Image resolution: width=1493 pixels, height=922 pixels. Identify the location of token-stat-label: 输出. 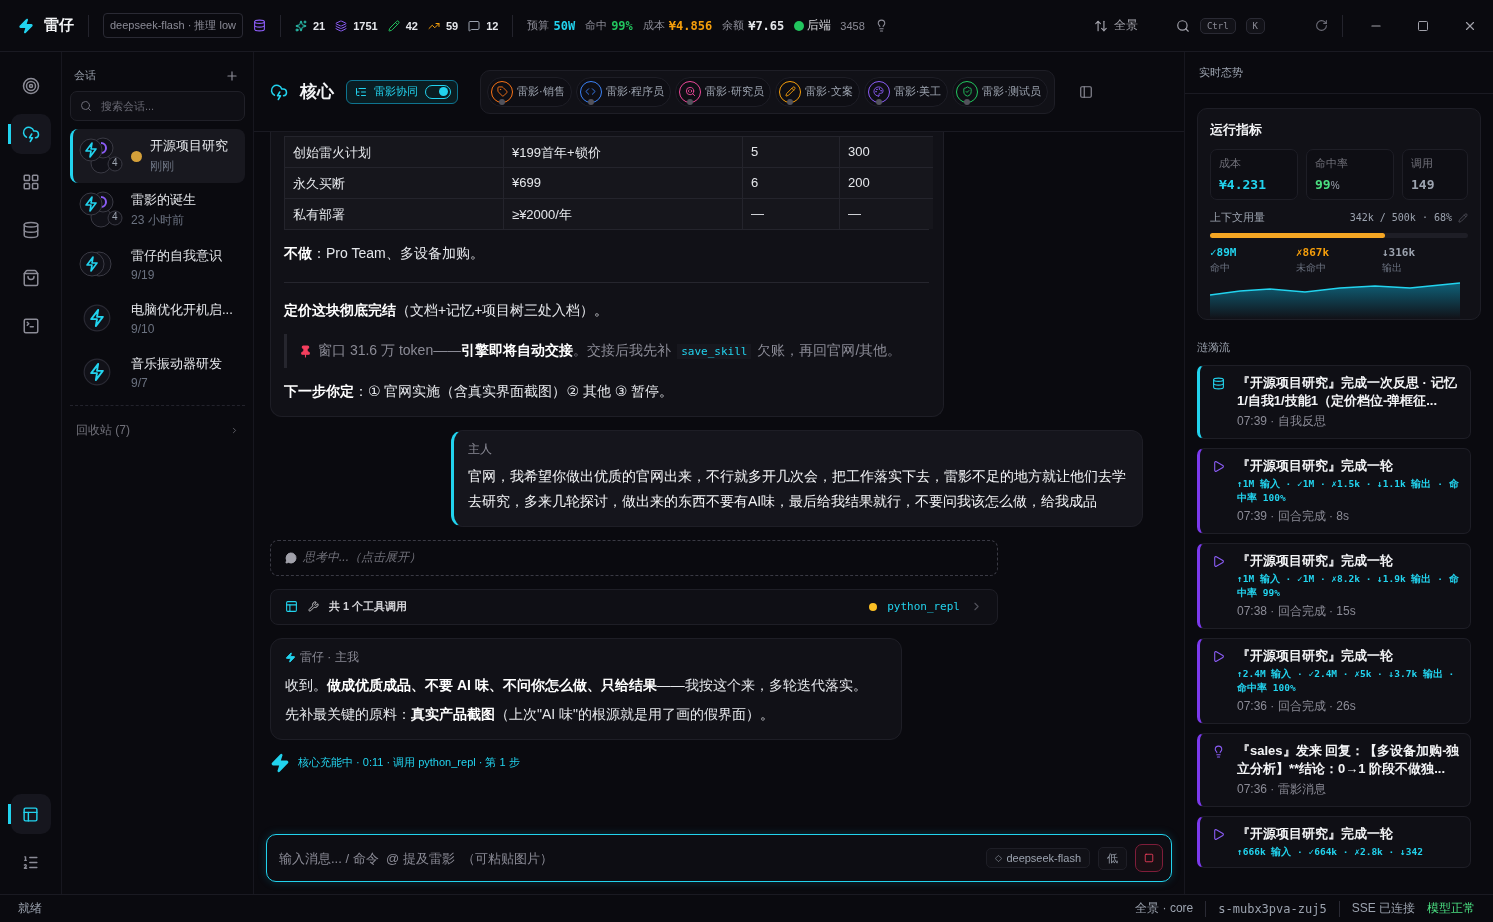
(1392, 268).